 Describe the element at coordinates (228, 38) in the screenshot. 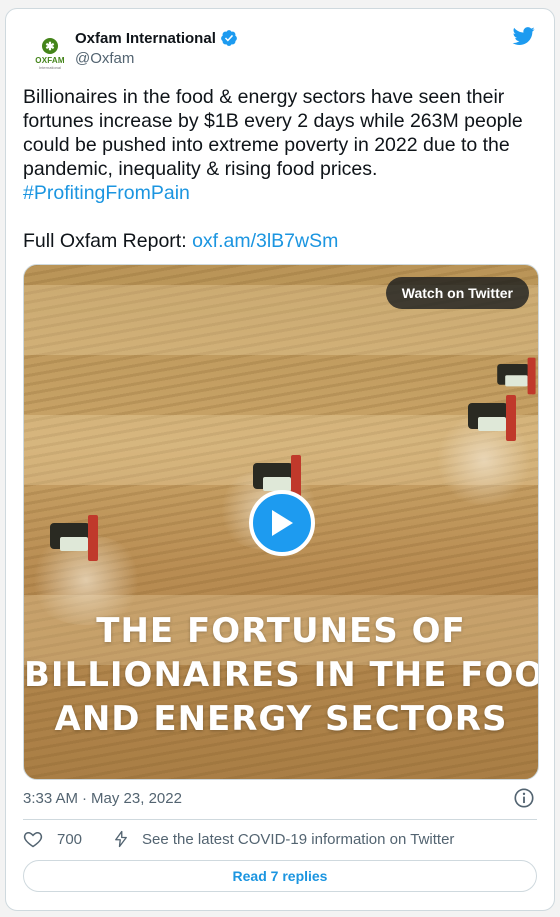

I see `verified-badge-icon` at that location.